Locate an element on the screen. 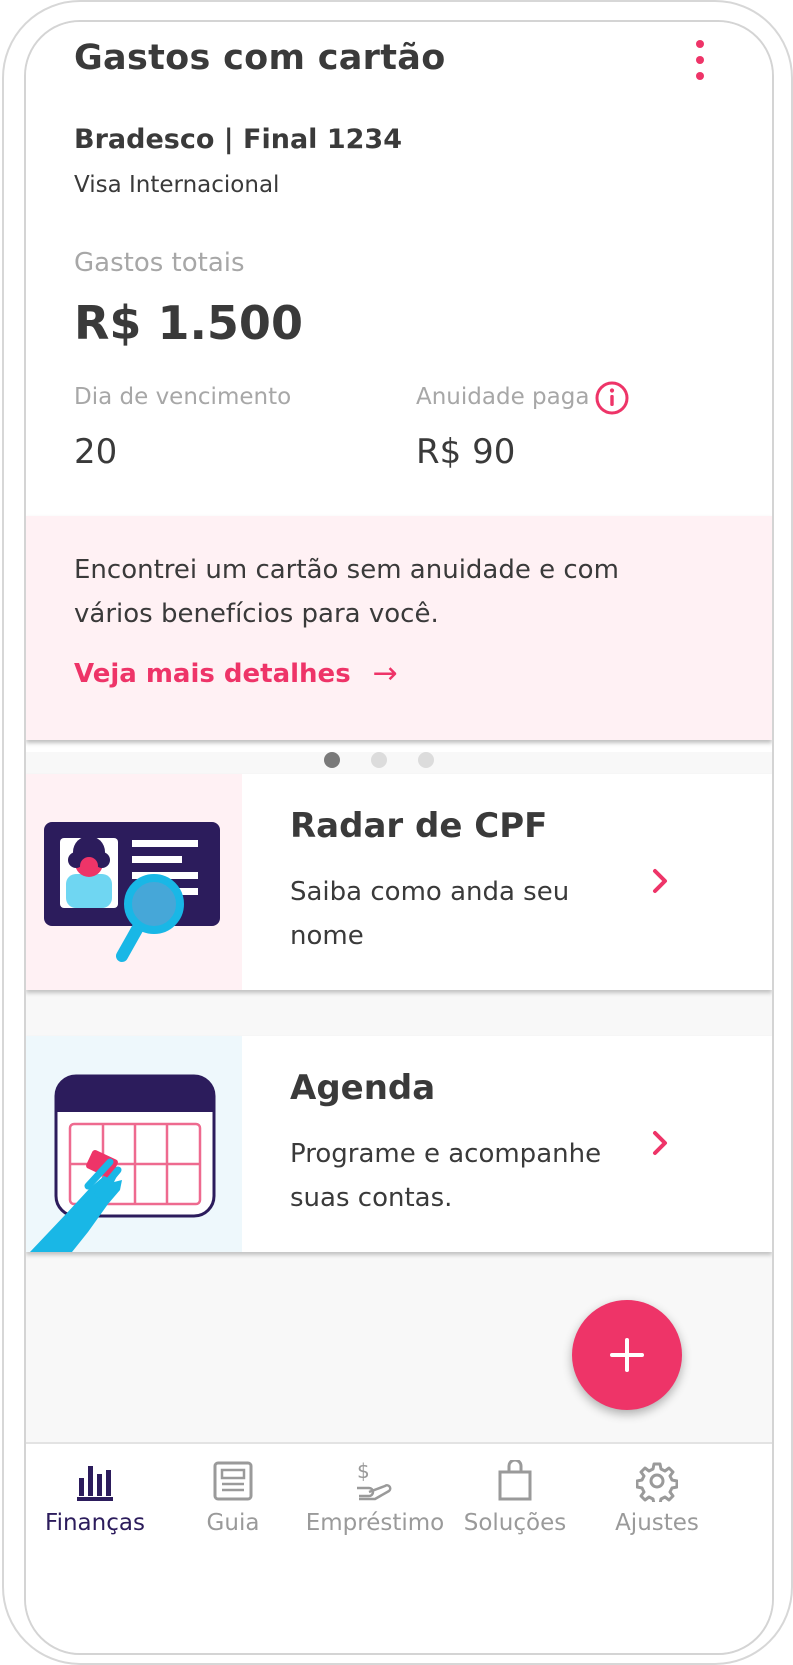 The image size is (793, 1665). nav-label: Ajustes is located at coordinates (657, 1523).